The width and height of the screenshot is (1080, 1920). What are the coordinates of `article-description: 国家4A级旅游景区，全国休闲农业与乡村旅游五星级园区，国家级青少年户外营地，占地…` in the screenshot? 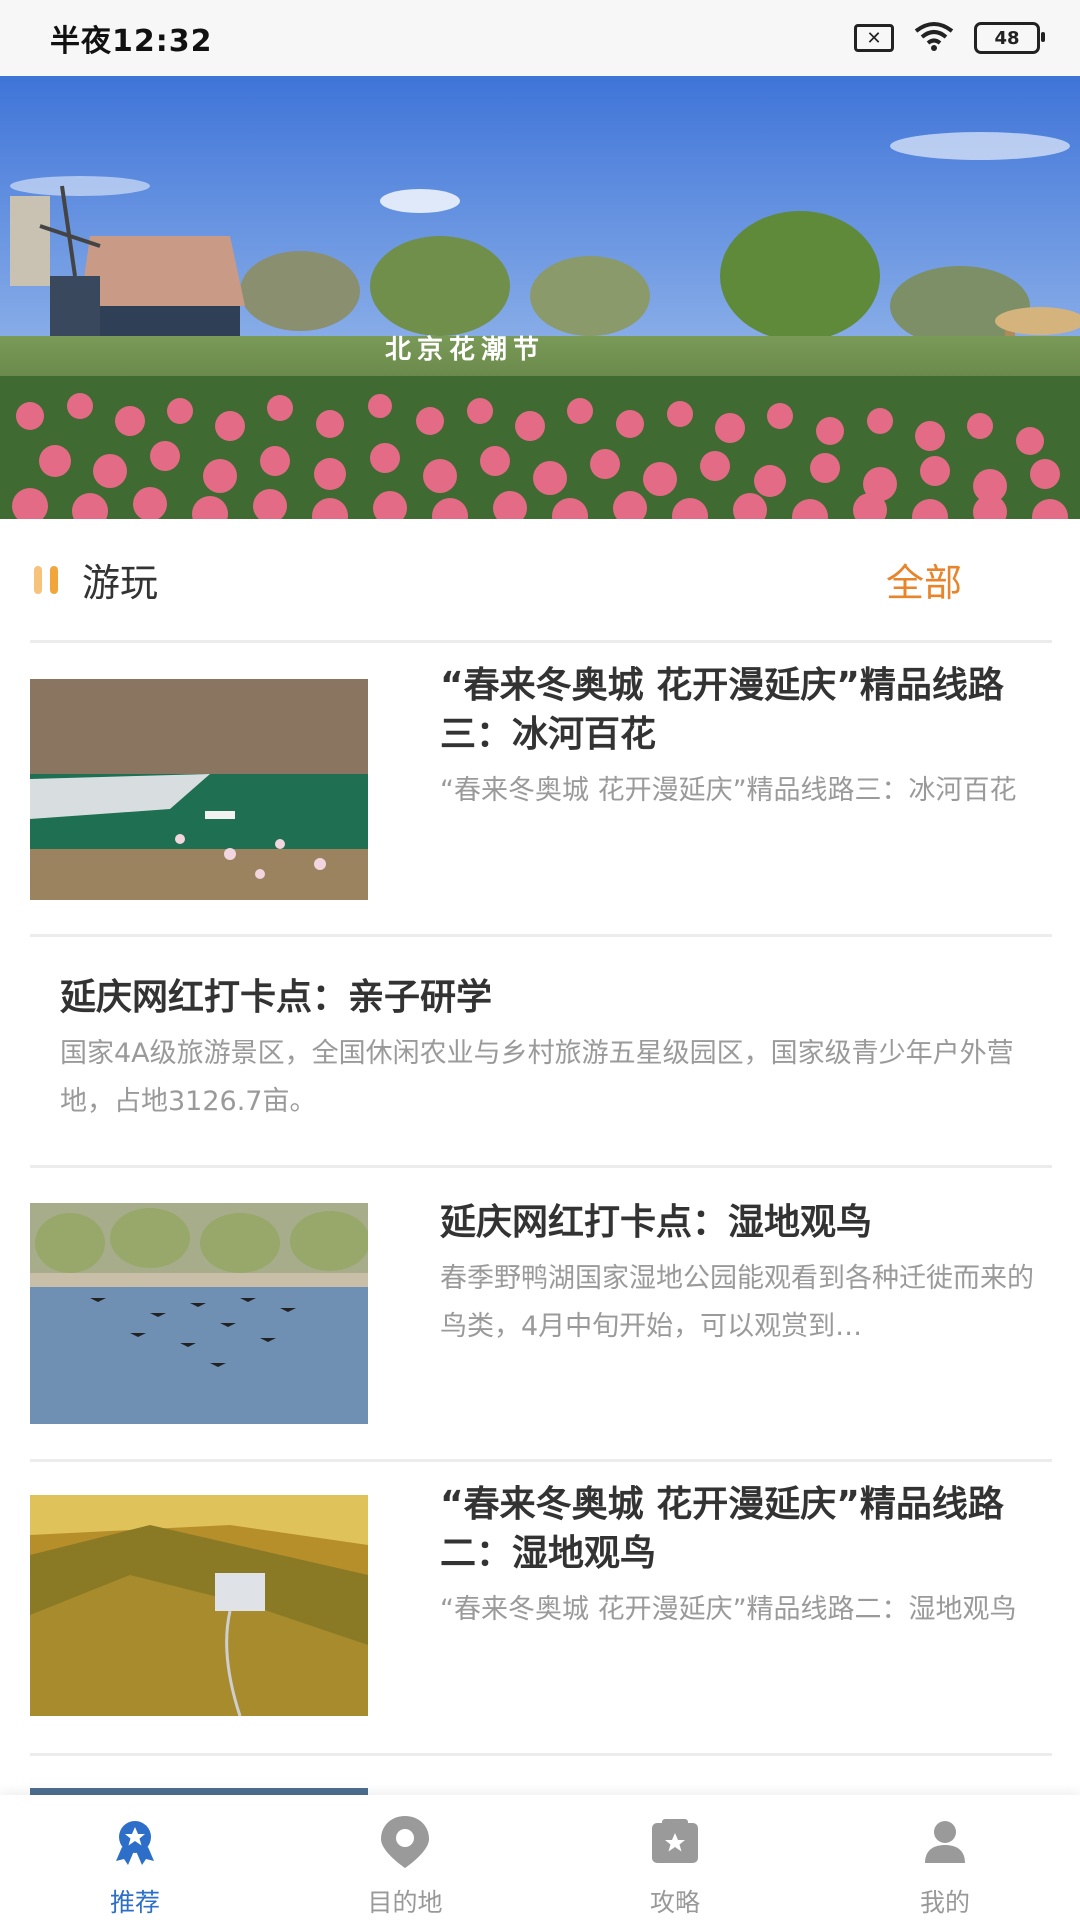 It's located at (537, 1077).